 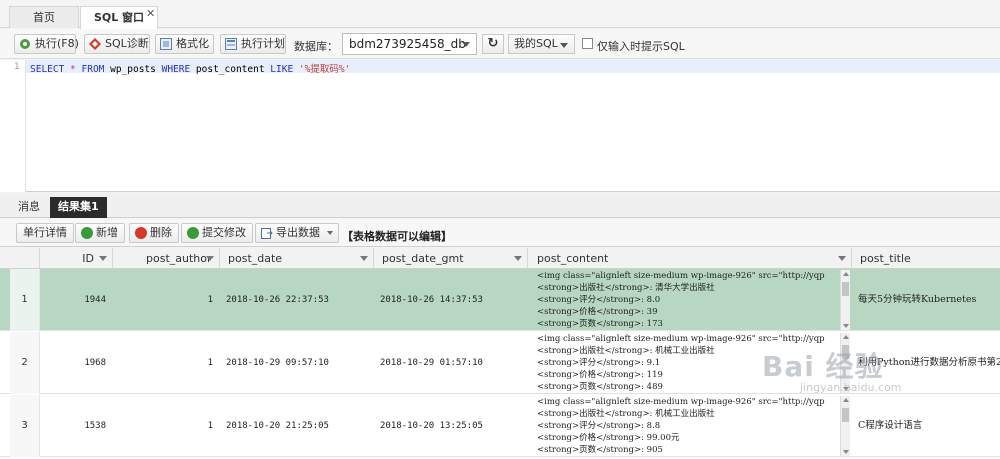 What do you see at coordinates (192, 43) in the screenshot?
I see `format-label: 格式化` at bounding box center [192, 43].